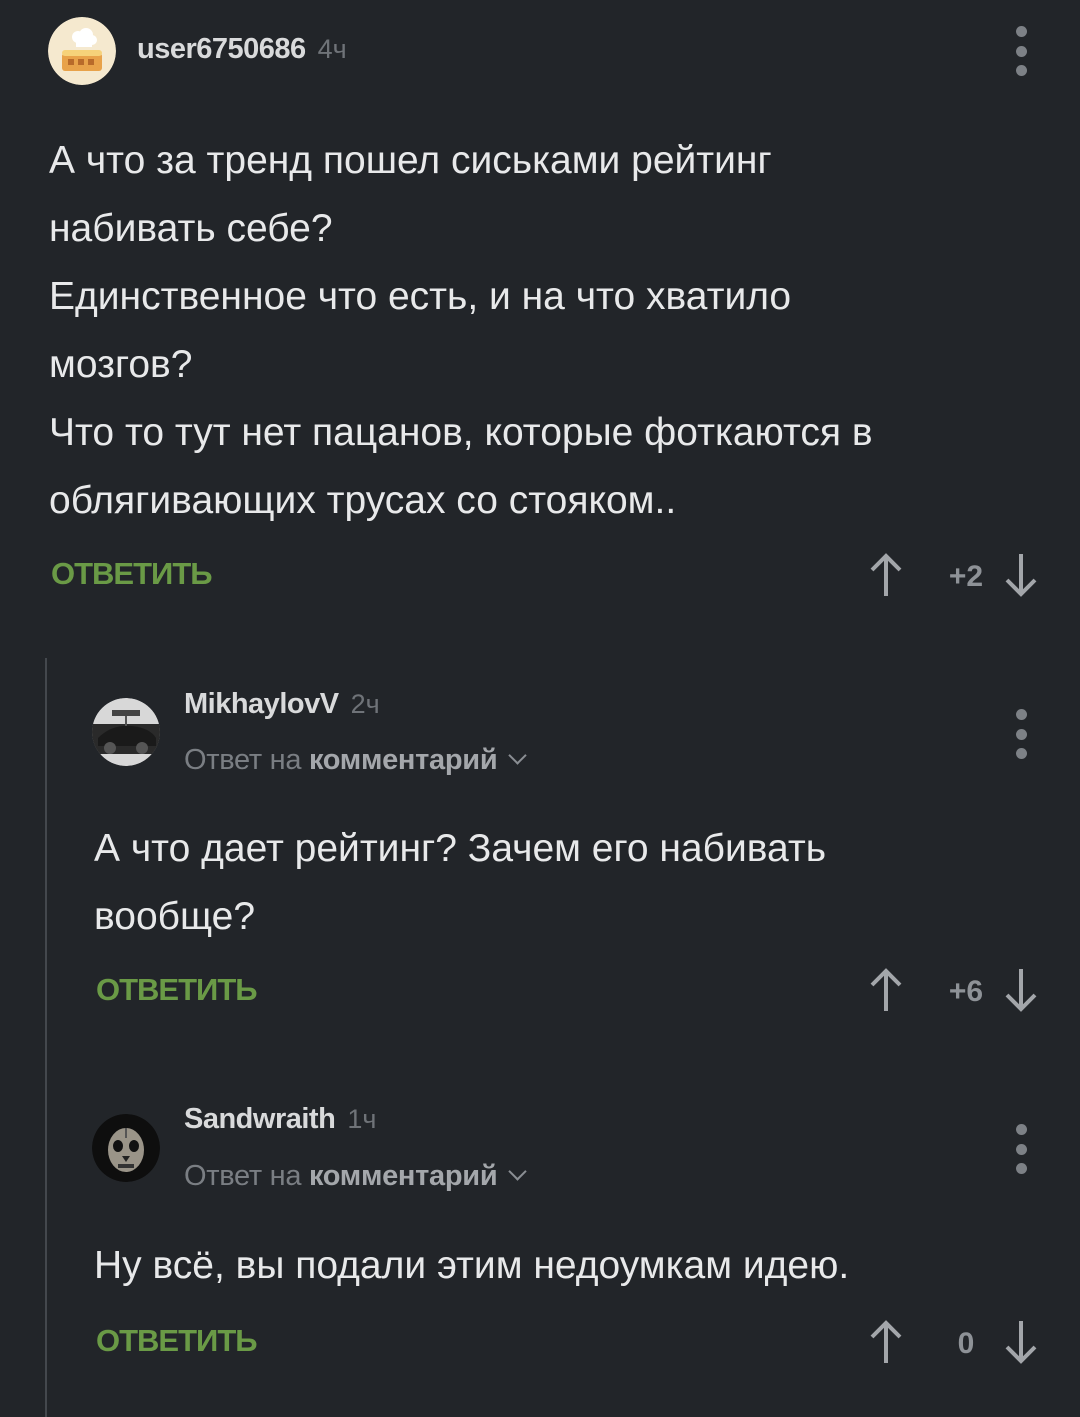  Describe the element at coordinates (261, 704) in the screenshot. I see `username-text: MikhaylovV` at that location.